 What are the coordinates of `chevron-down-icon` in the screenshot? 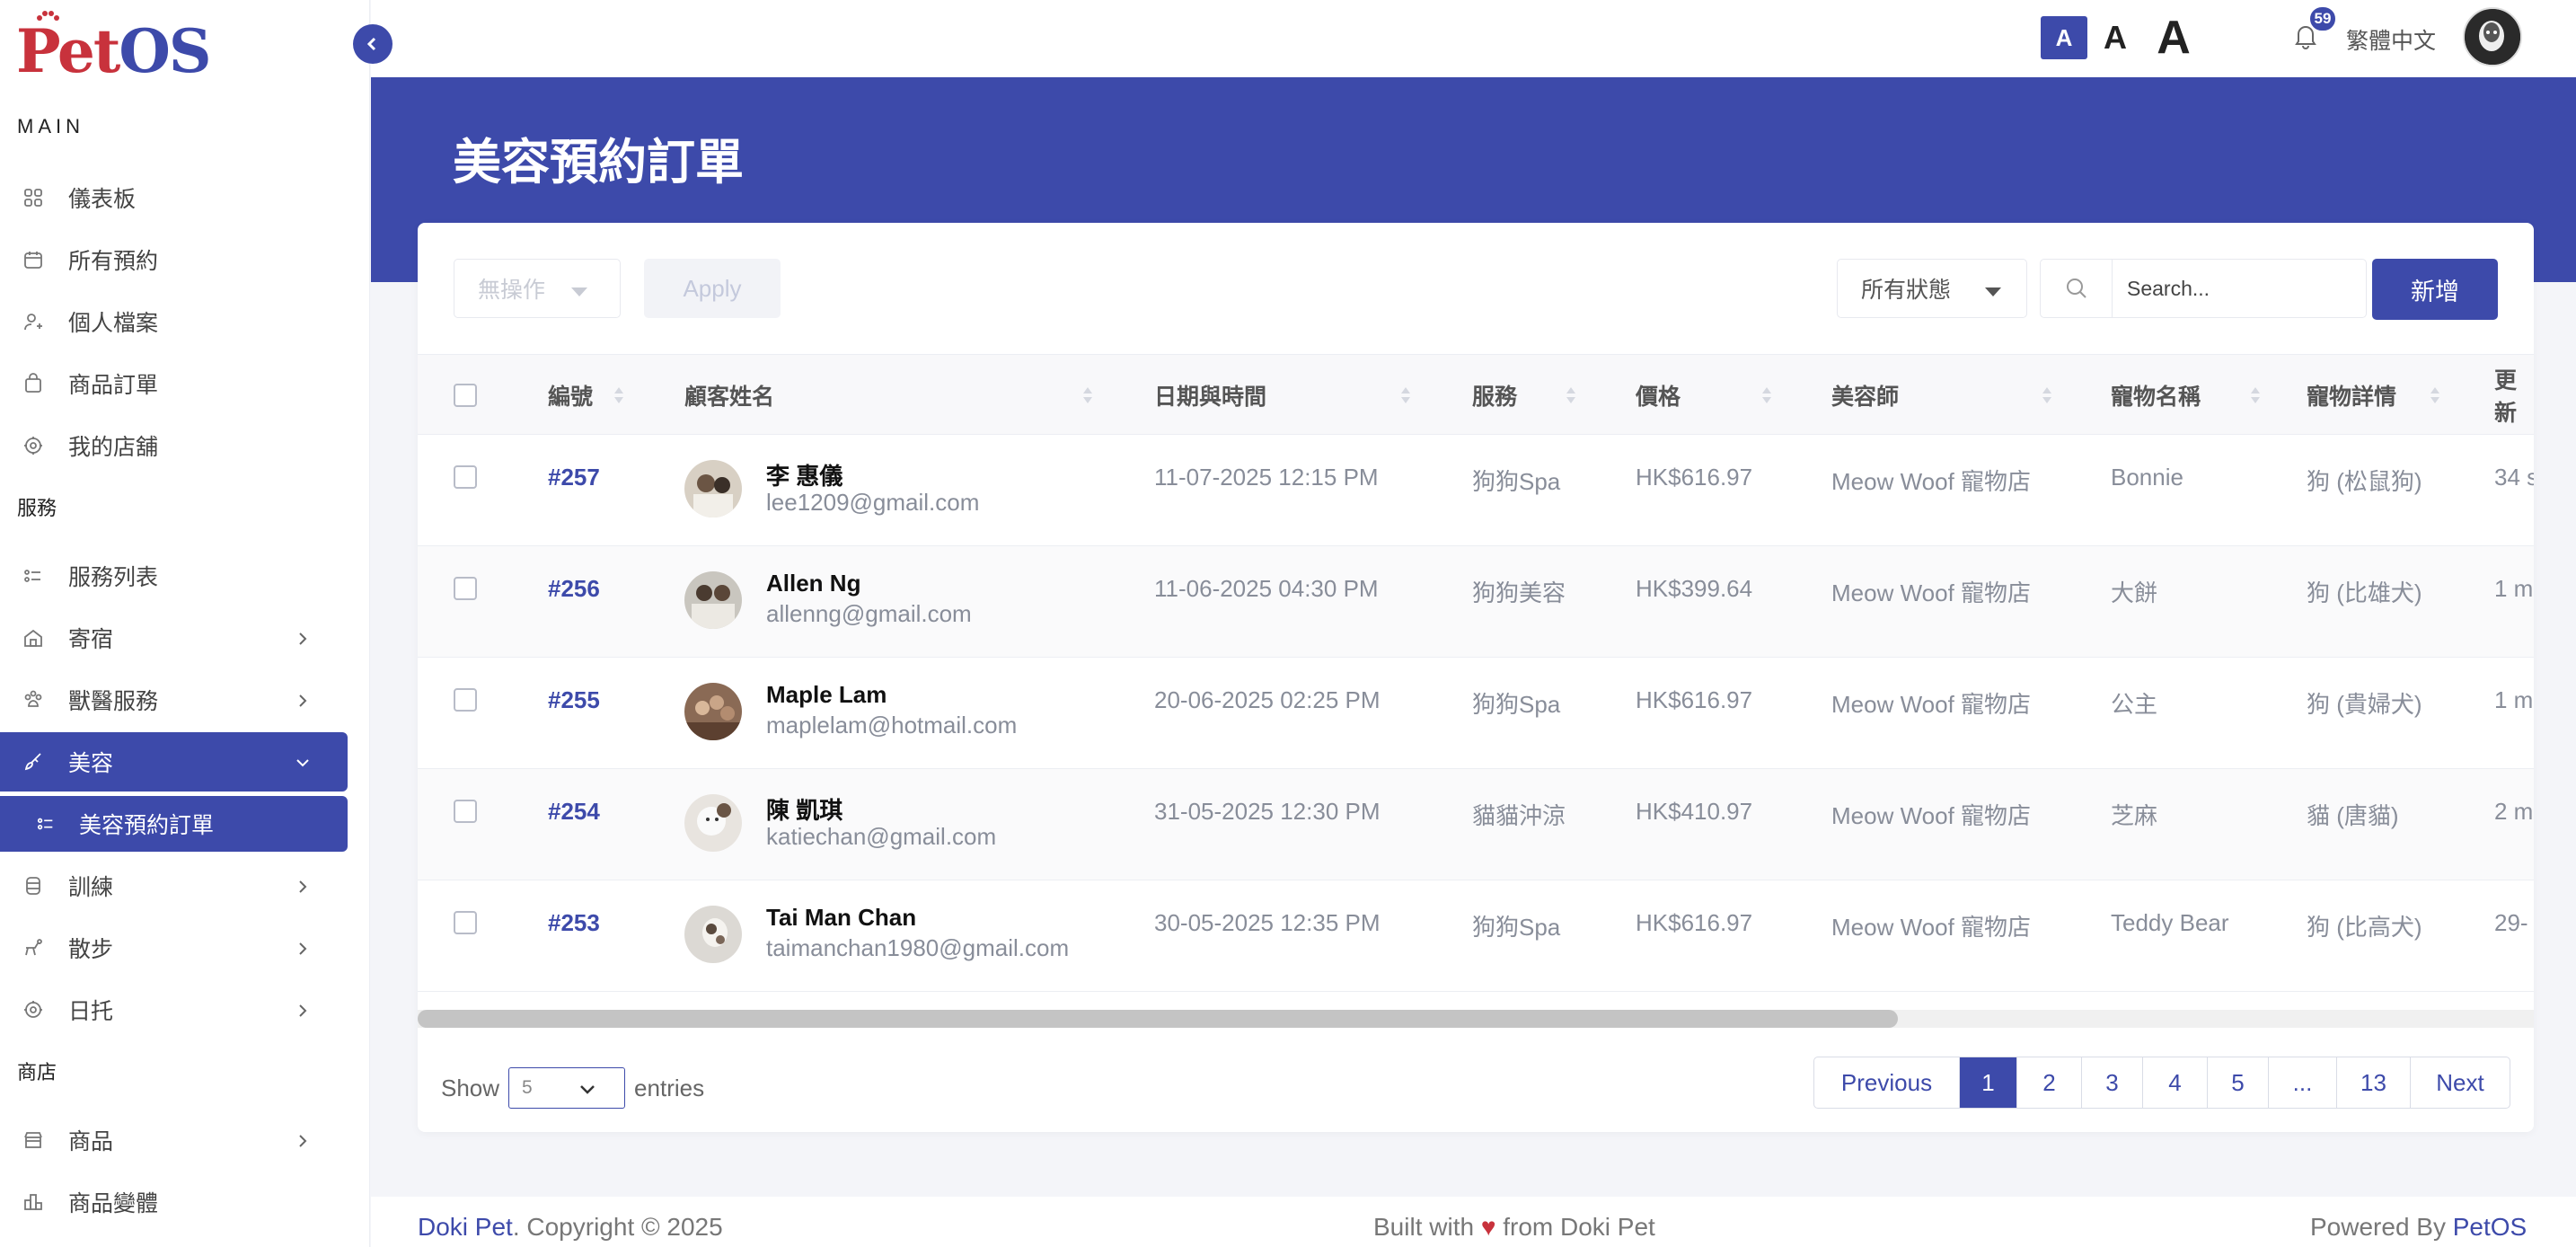 It's located at (303, 765).